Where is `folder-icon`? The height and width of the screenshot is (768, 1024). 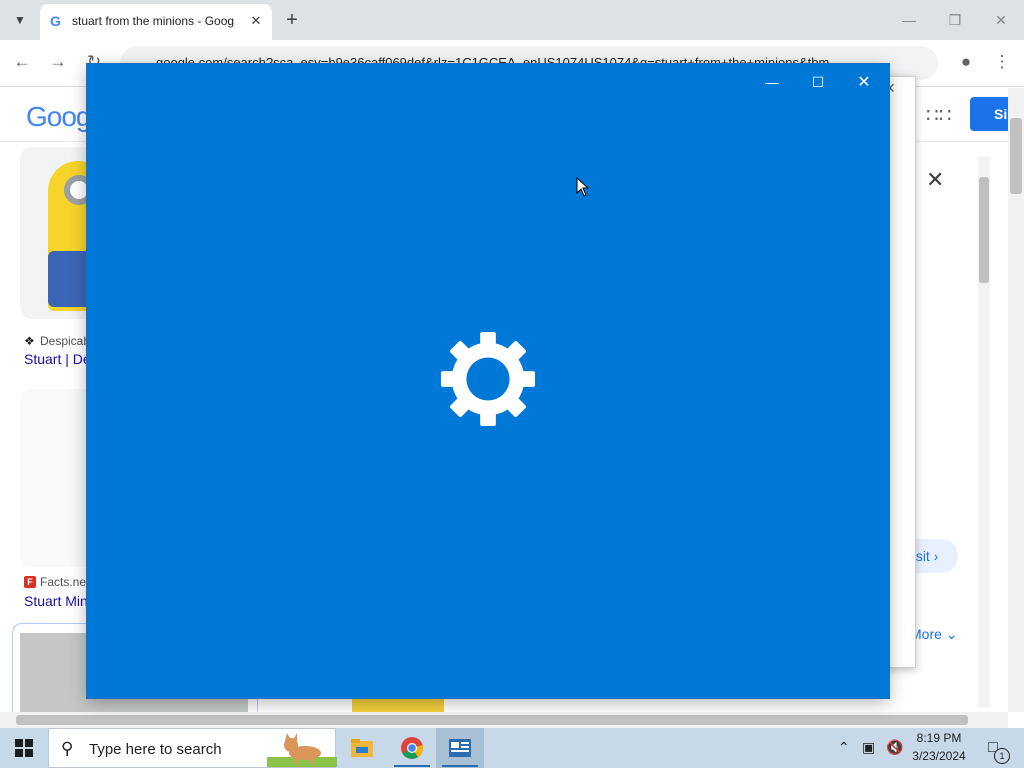 folder-icon is located at coordinates (362, 748).